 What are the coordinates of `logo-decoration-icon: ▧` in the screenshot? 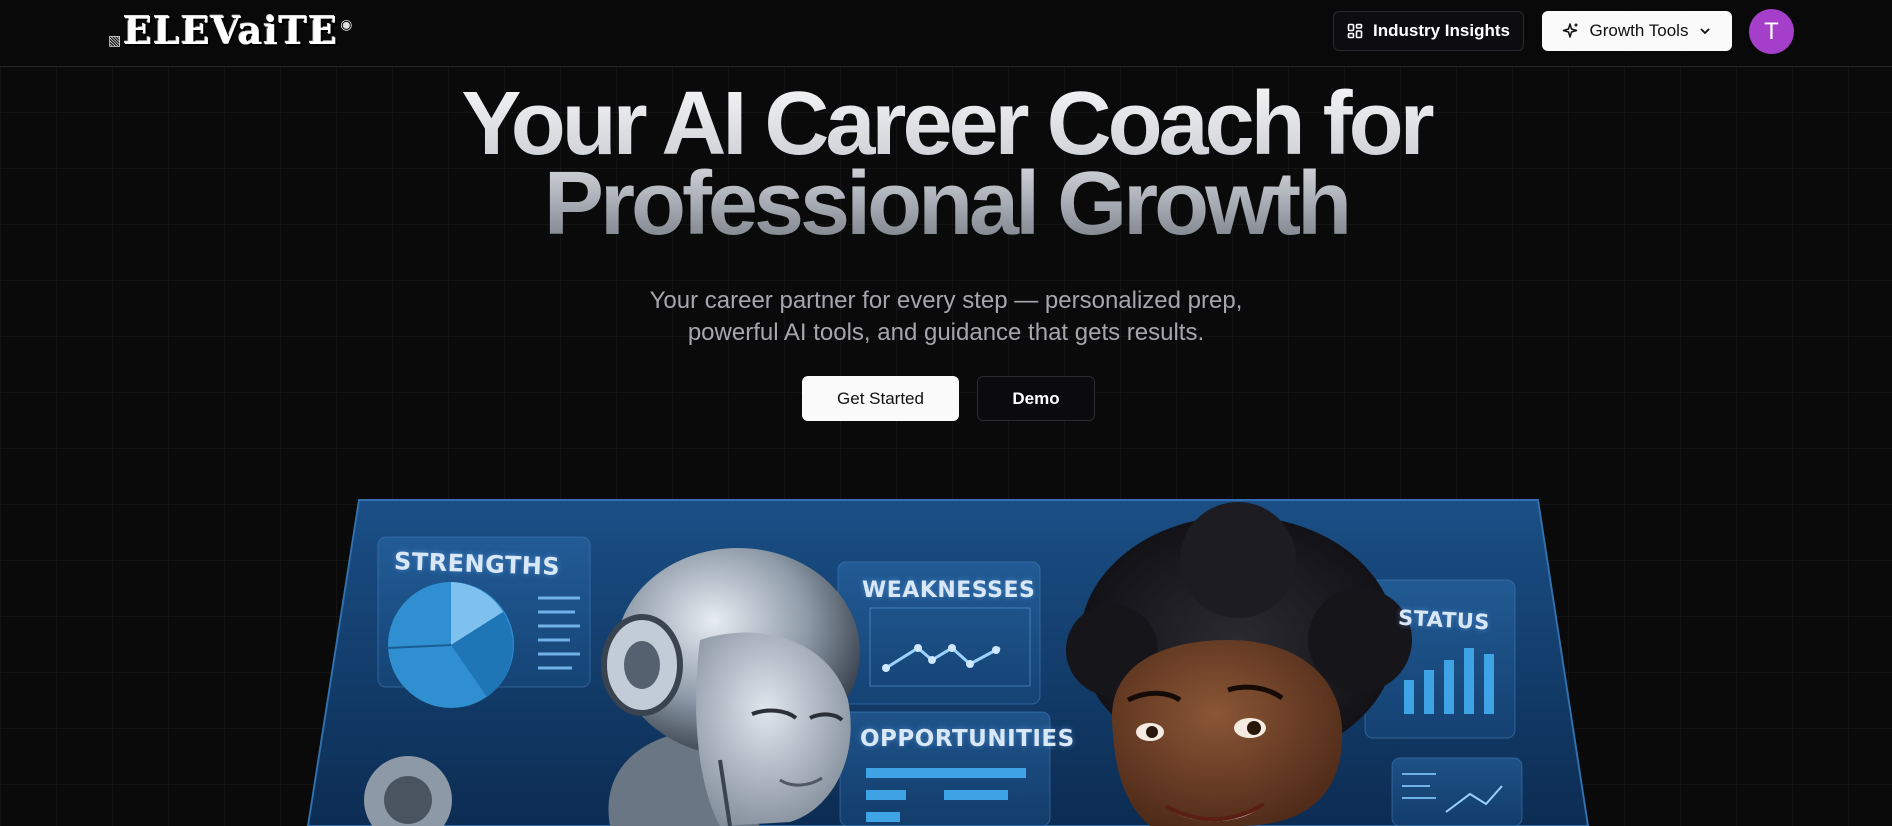 It's located at (115, 39).